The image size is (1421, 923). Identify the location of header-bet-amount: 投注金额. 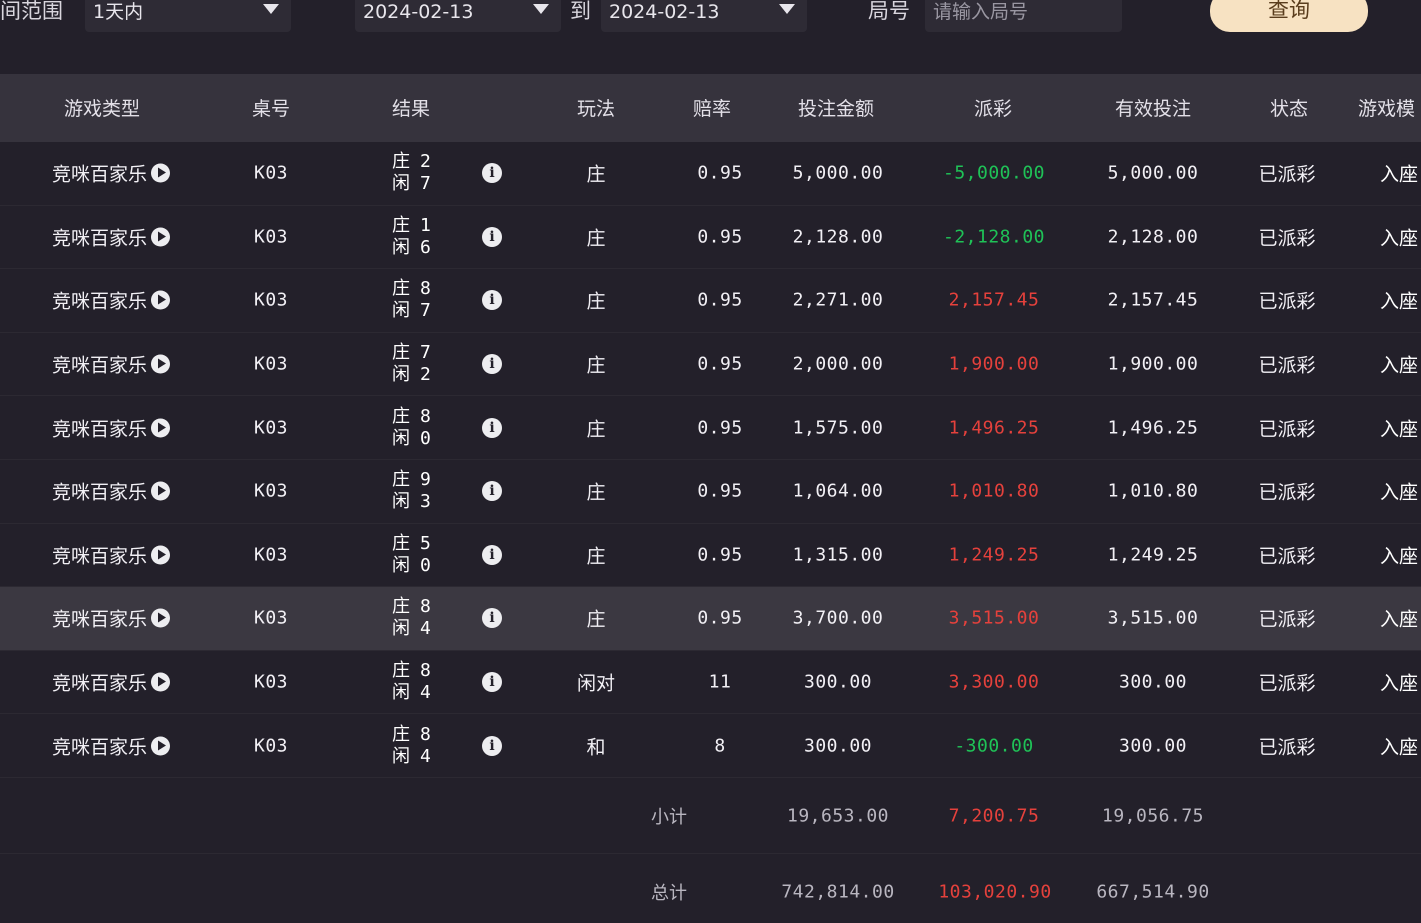
(836, 109).